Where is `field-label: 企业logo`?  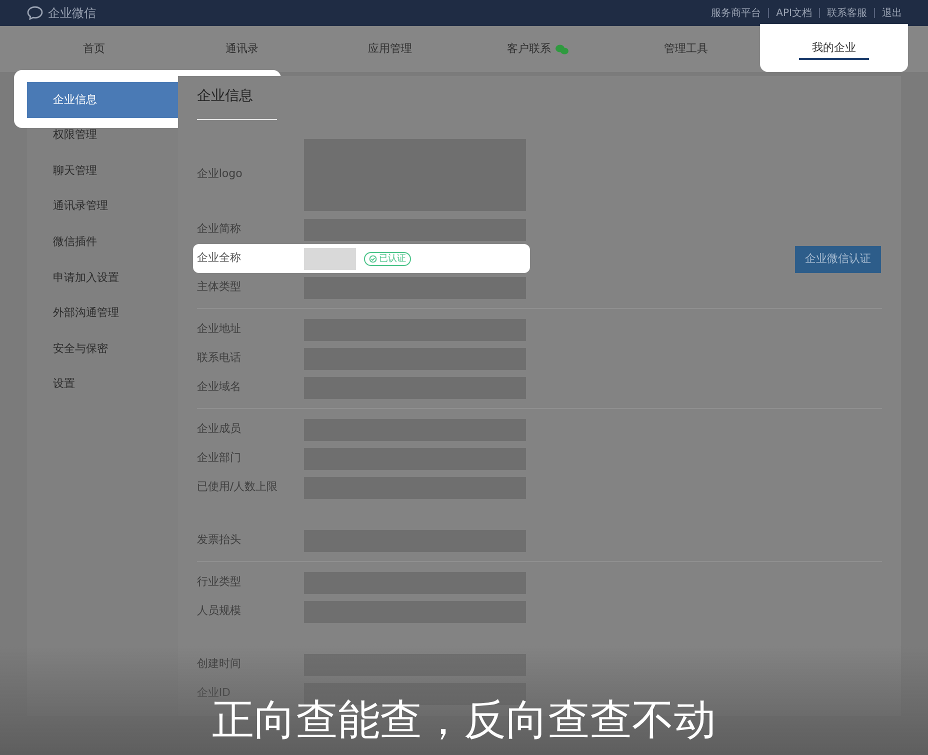 field-label: 企业logo is located at coordinates (220, 174).